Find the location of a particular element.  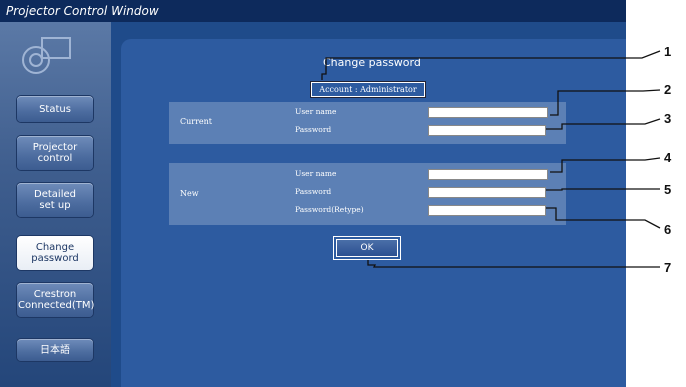

callout-3: 3 is located at coordinates (668, 118).